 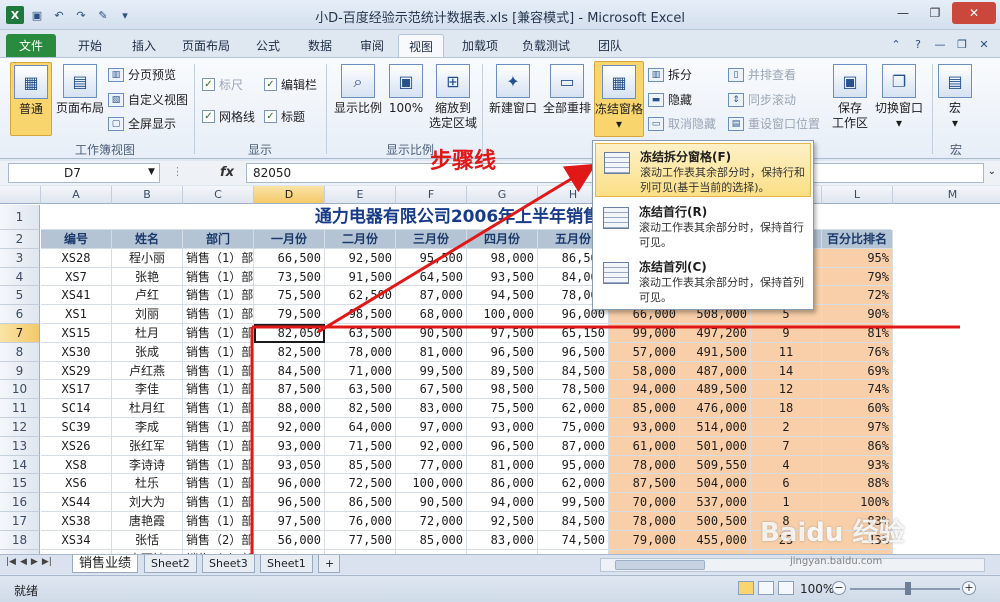 What do you see at coordinates (502, 502) in the screenshot?
I see `cell-g16: 94,000` at bounding box center [502, 502].